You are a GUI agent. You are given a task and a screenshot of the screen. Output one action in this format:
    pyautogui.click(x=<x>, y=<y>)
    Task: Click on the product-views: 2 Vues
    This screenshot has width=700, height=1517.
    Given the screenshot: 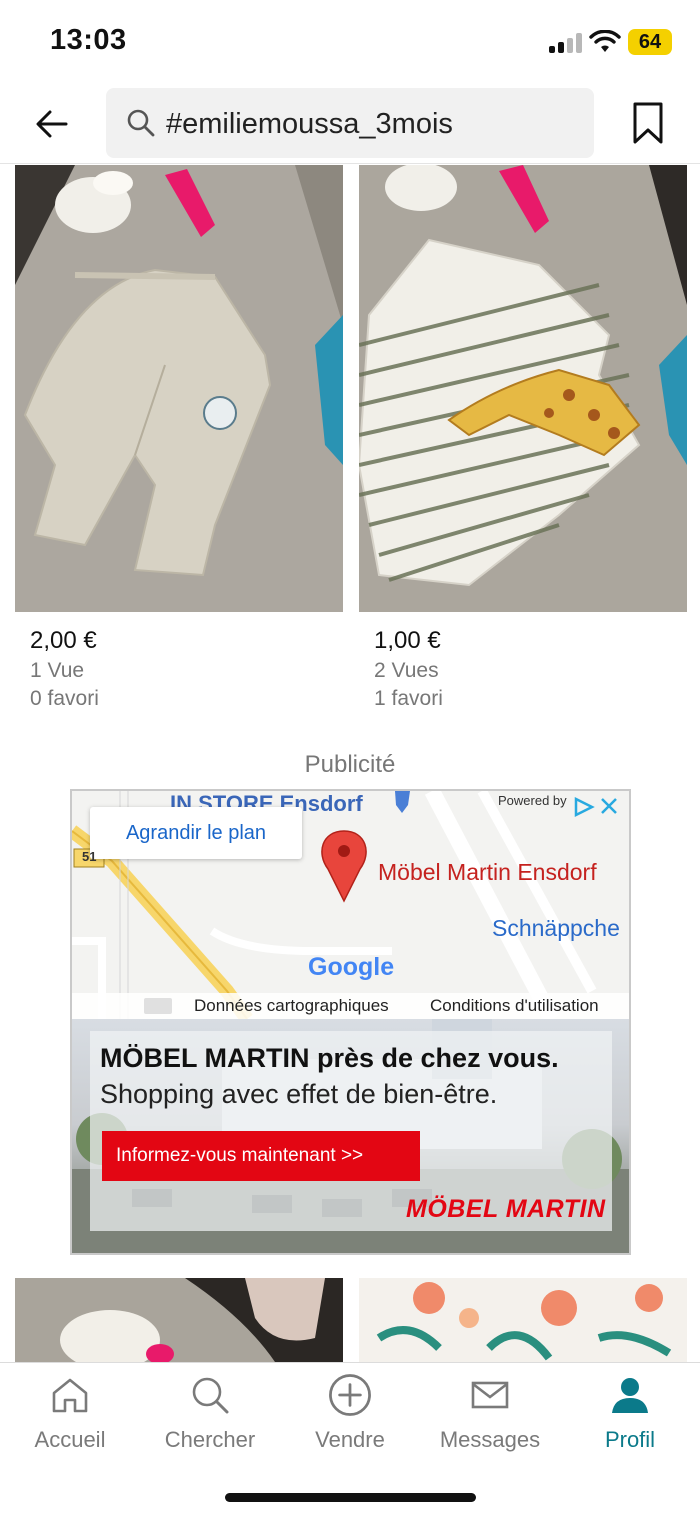 What is the action you would take?
    pyautogui.click(x=406, y=670)
    